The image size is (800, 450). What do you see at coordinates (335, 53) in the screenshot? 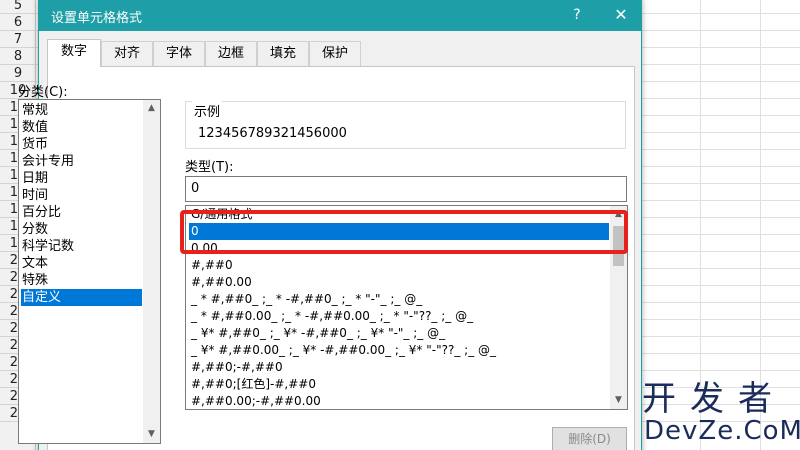
I see `tab-6: 保护` at bounding box center [335, 53].